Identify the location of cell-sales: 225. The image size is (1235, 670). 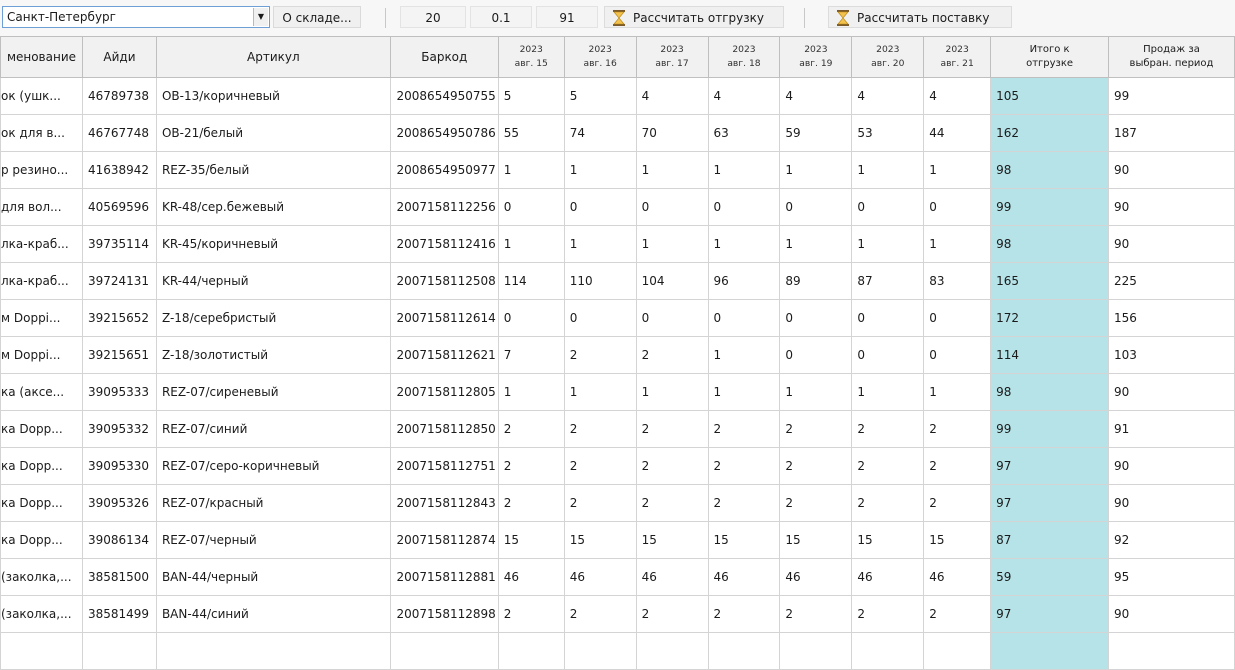
(1171, 281).